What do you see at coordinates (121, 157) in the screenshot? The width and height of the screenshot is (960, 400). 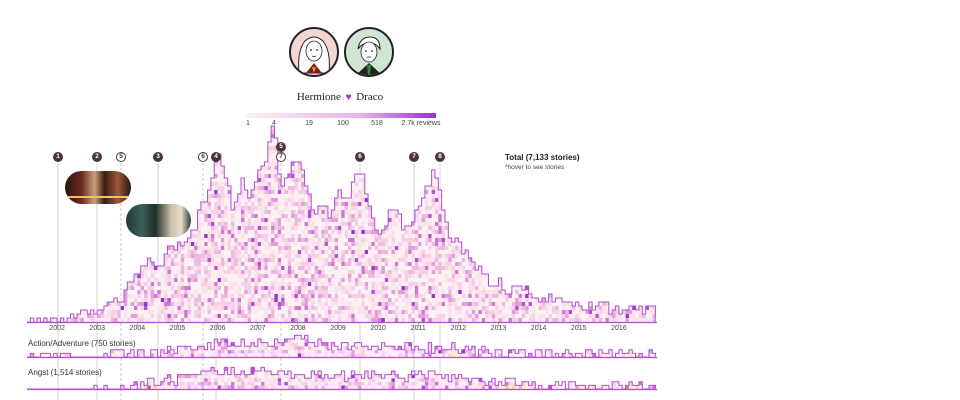 I see `event-marker: 5` at bounding box center [121, 157].